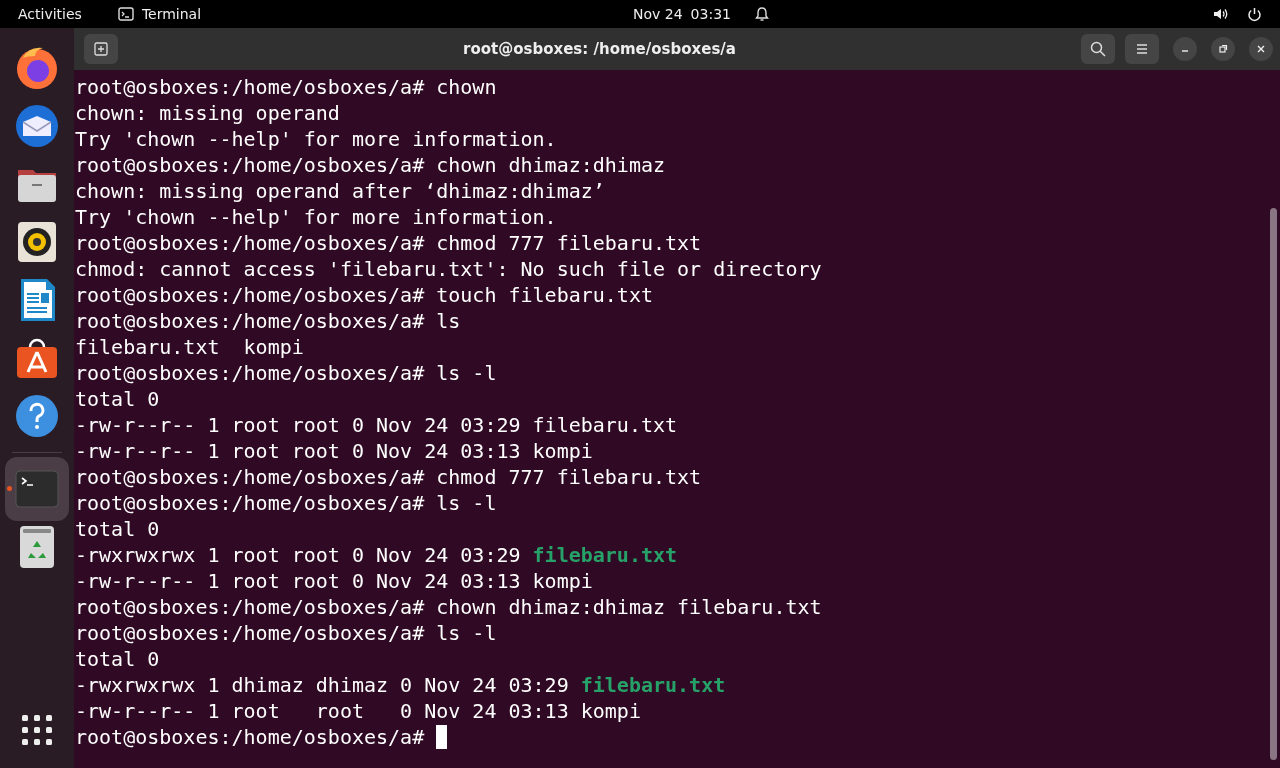 The image size is (1280, 768). I want to click on terminal-line: root@osboxes:/home/osboxes/a# chown dhimaz:dhimaz filebaru.txt, so click(448, 607).